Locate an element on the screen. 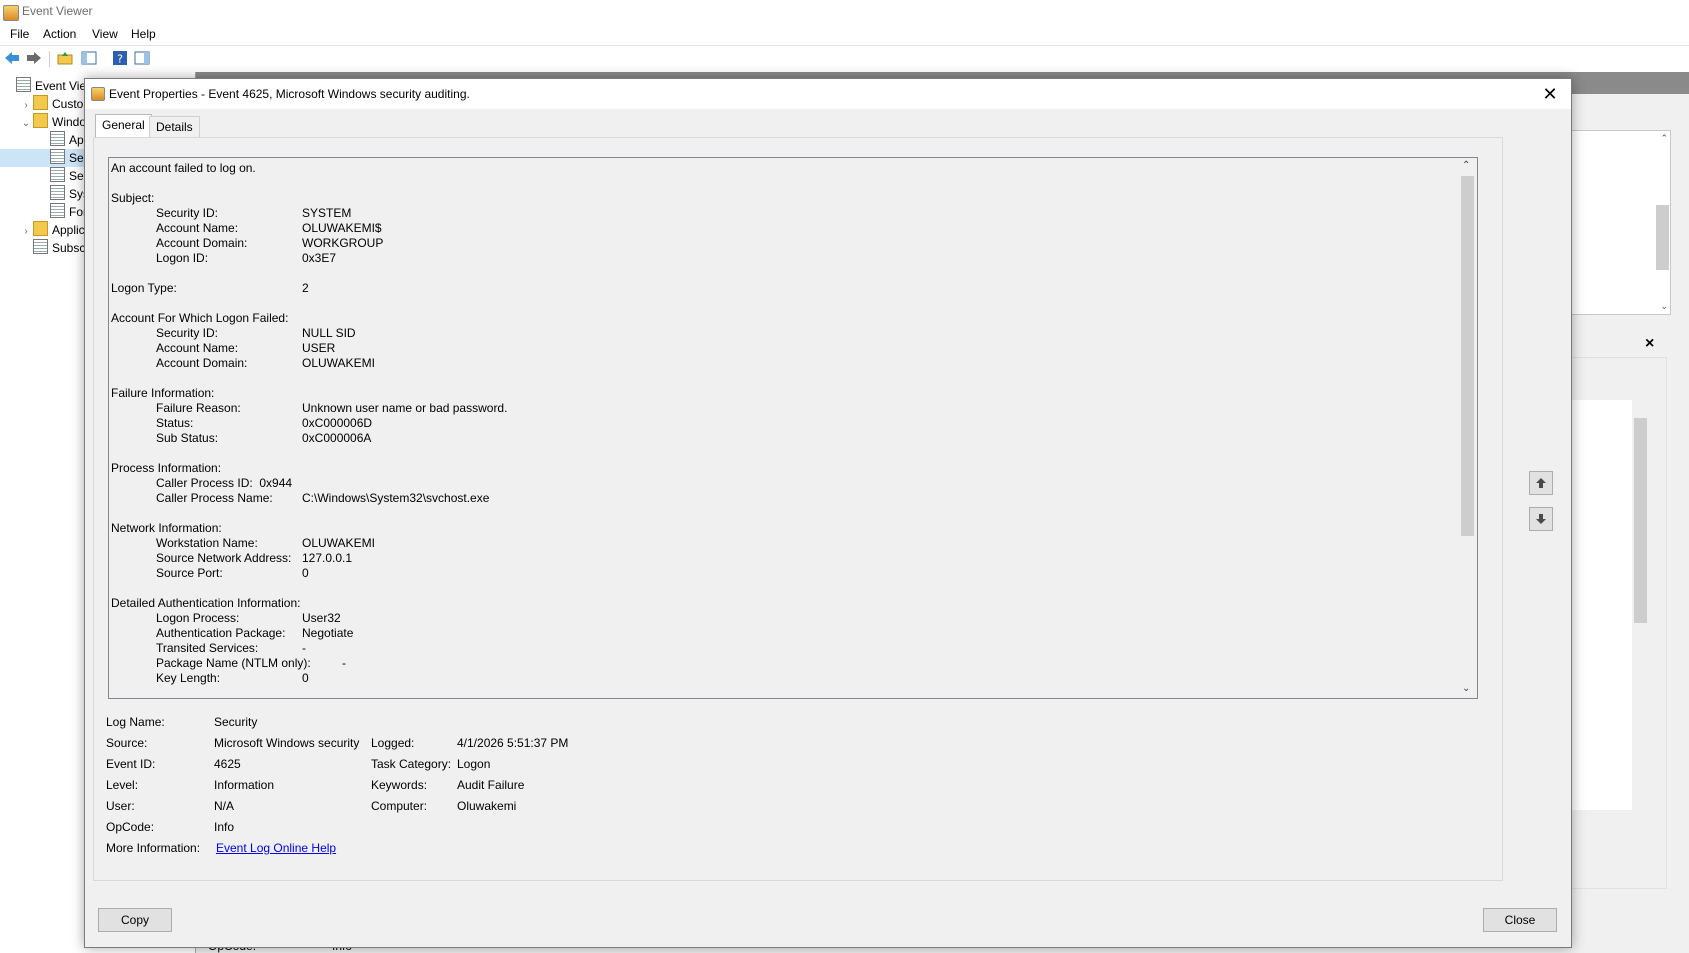 This screenshot has height=953, width=1689. event-viewer-app-icon is located at coordinates (11, 13).